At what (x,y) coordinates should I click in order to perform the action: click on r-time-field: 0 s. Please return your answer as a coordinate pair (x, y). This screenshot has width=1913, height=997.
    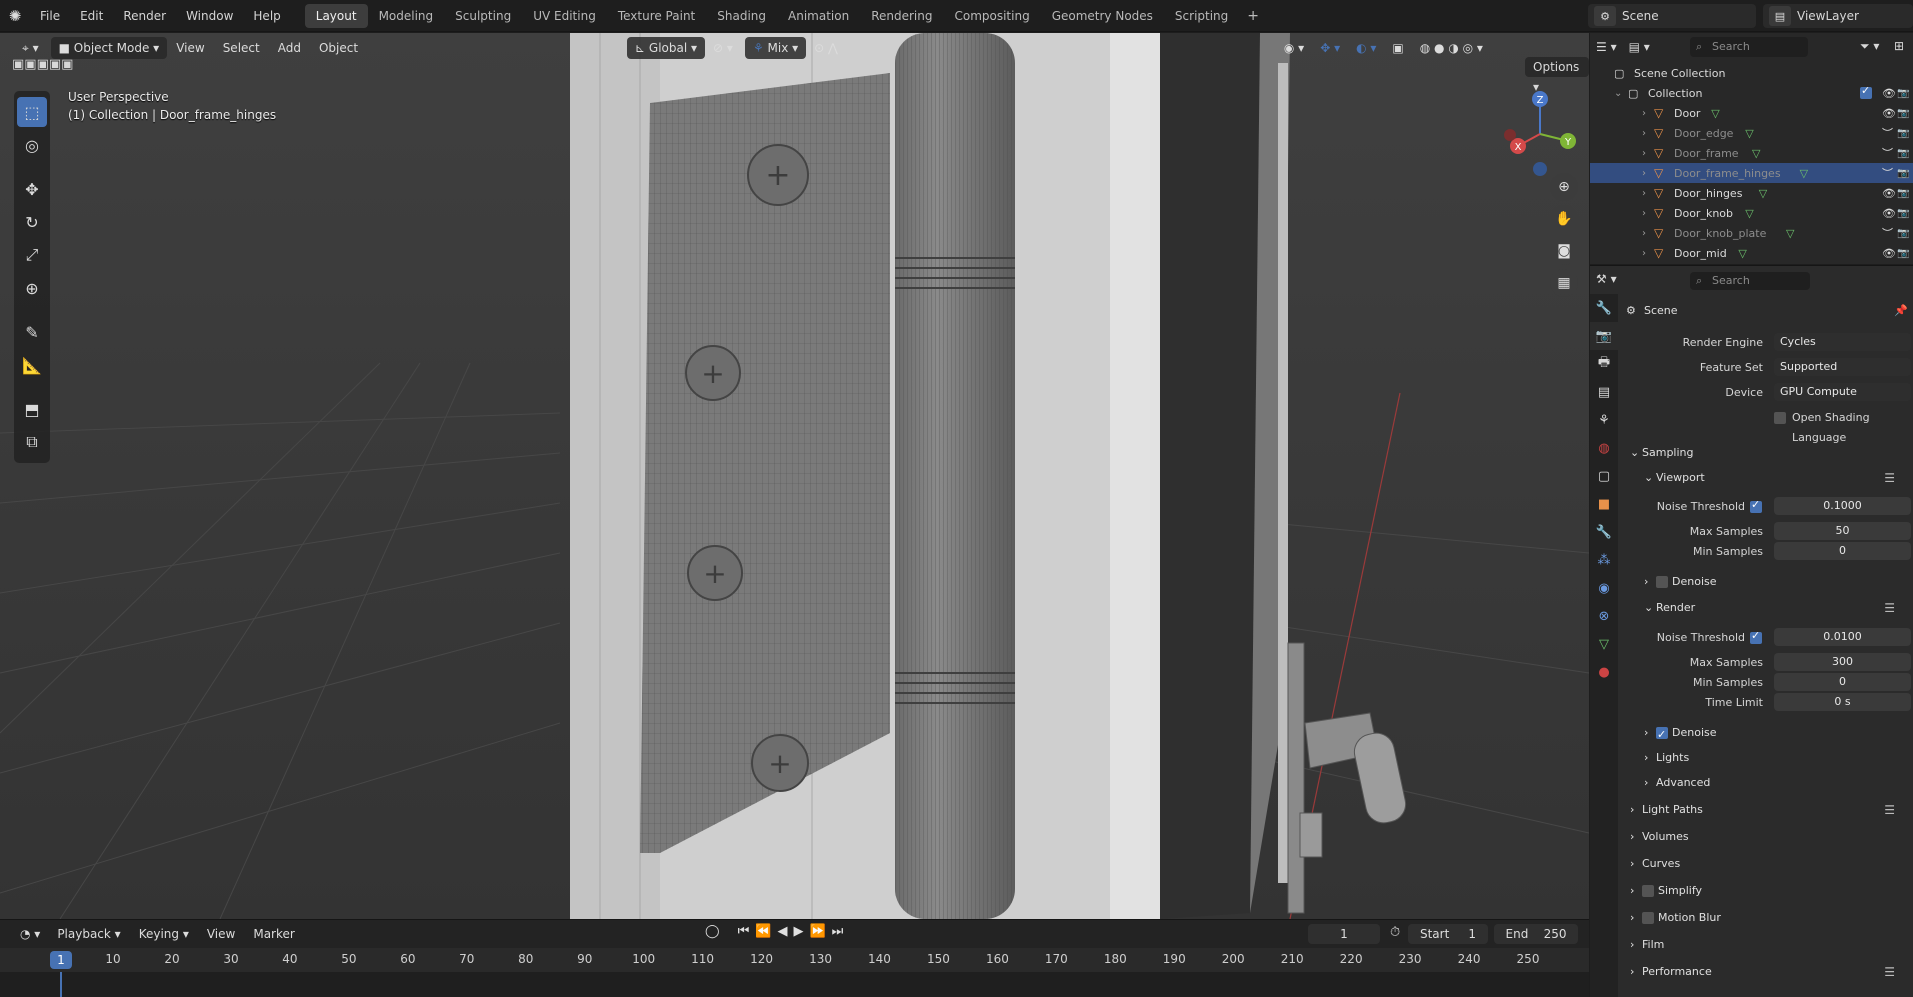
    Looking at the image, I should click on (1842, 702).